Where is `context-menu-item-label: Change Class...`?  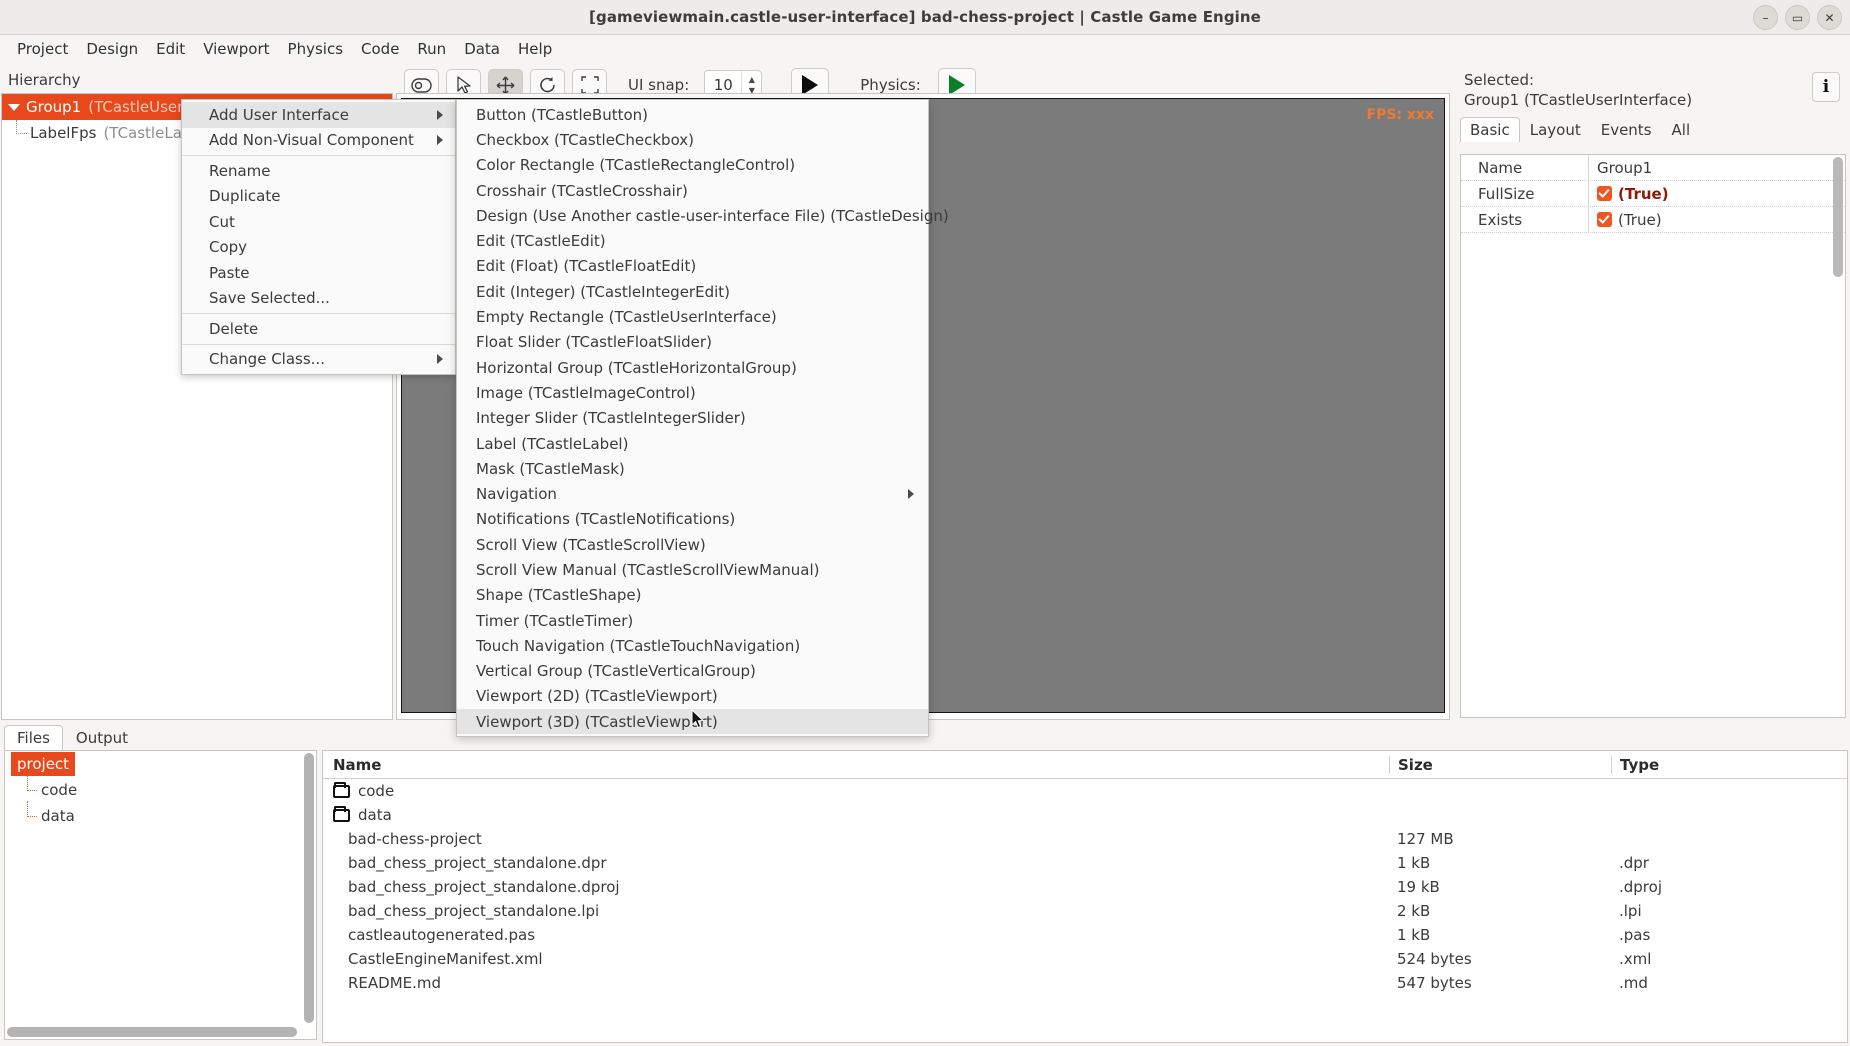 context-menu-item-label: Change Class... is located at coordinates (267, 359).